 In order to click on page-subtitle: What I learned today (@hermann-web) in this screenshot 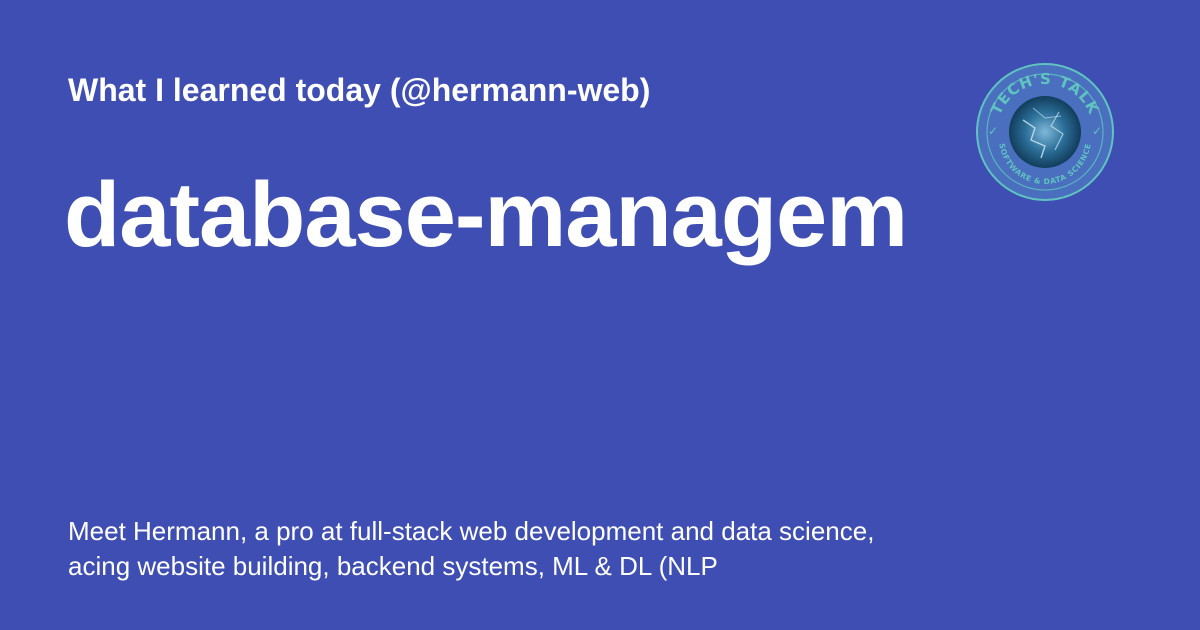, I will do `click(359, 90)`.